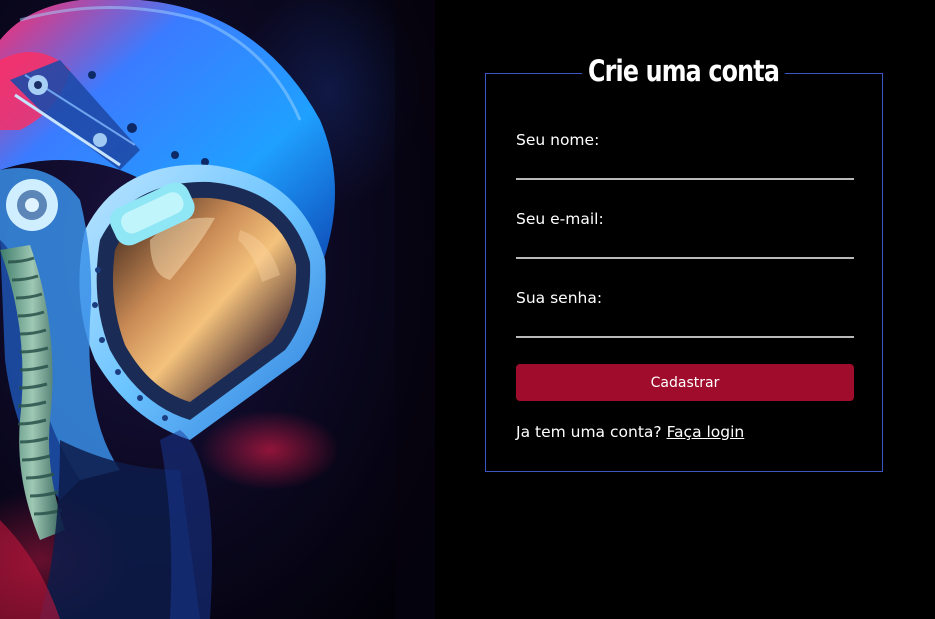  I want to click on form-title-wrapper: Crie uma conta, so click(684, 70).